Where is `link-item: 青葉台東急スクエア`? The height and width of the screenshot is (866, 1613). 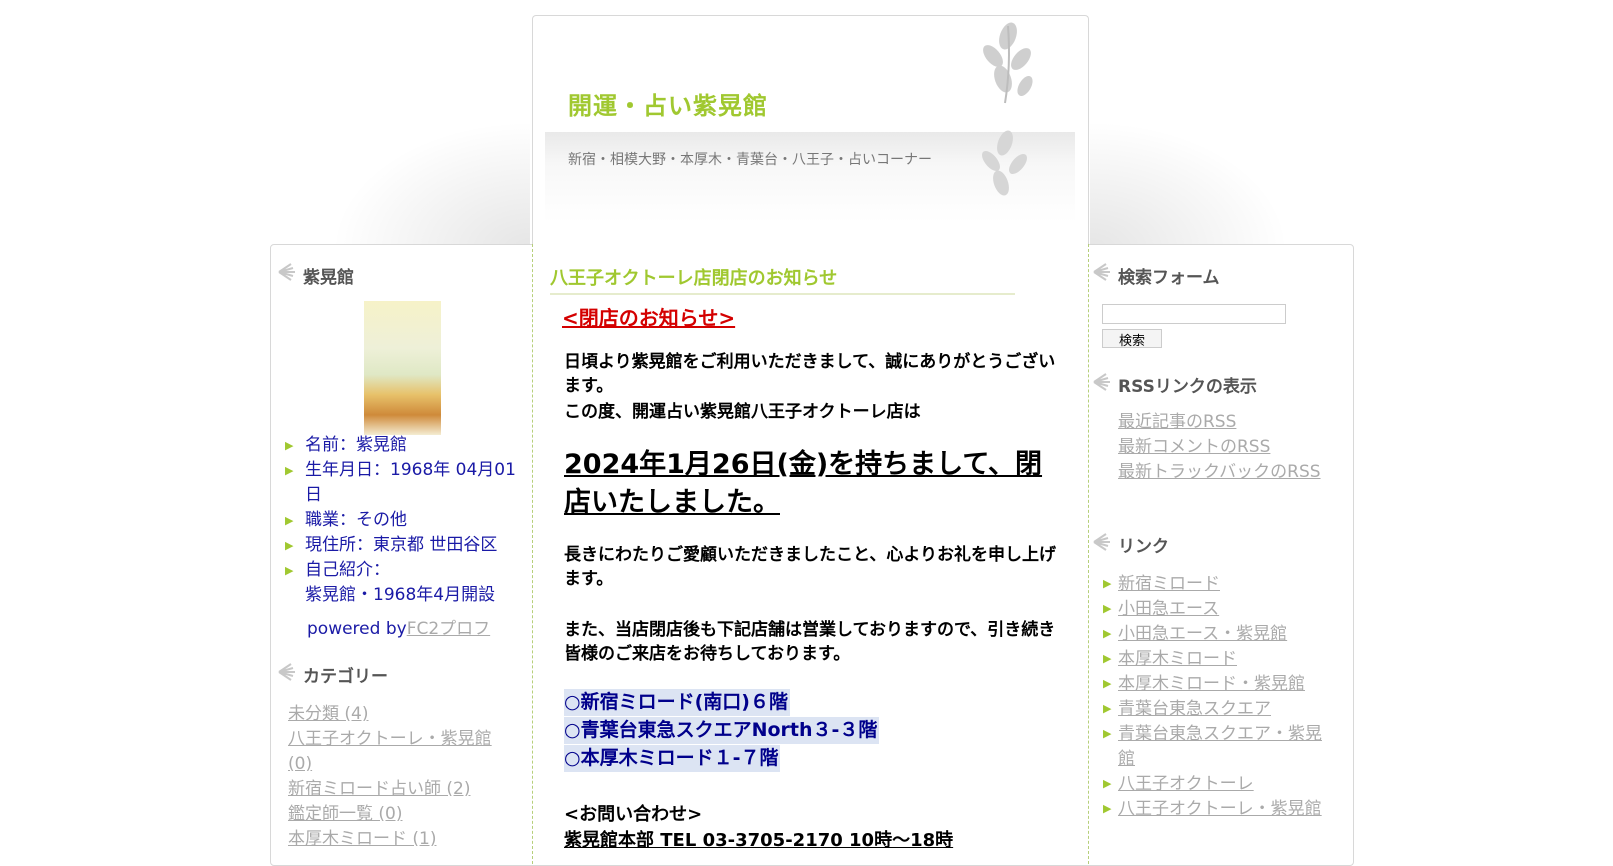
link-item: 青葉台東急スクエア is located at coordinates (1220, 709).